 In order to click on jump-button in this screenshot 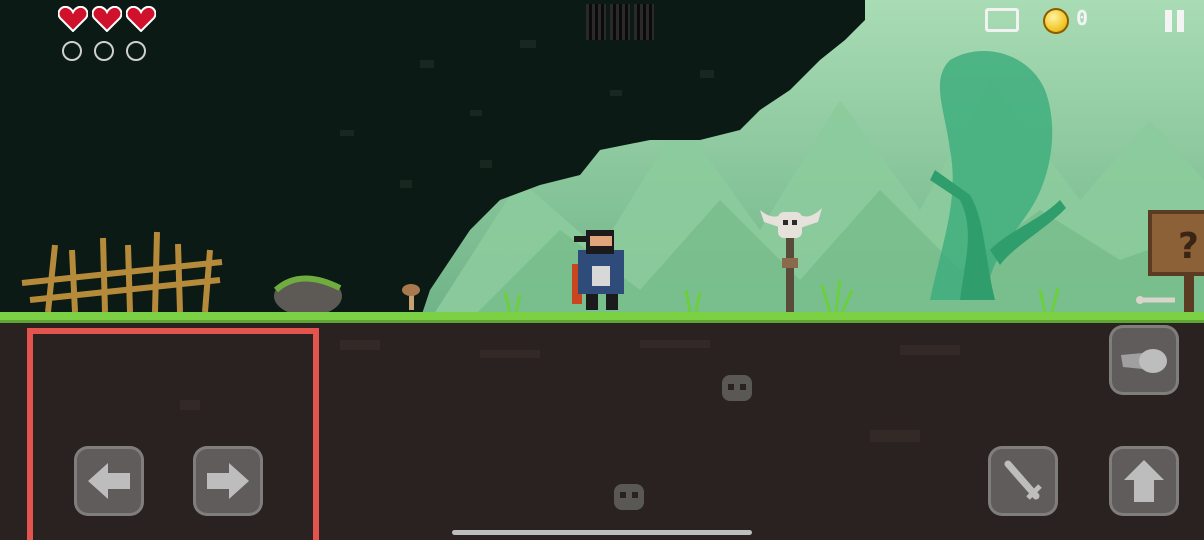, I will do `click(1144, 481)`.